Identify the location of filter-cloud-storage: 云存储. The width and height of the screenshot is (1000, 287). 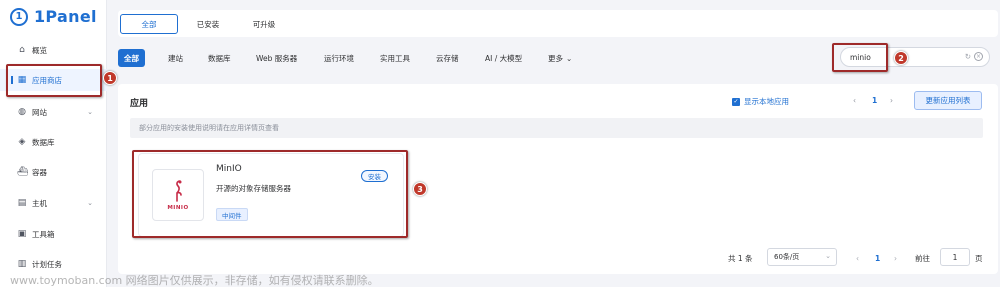
(447, 58).